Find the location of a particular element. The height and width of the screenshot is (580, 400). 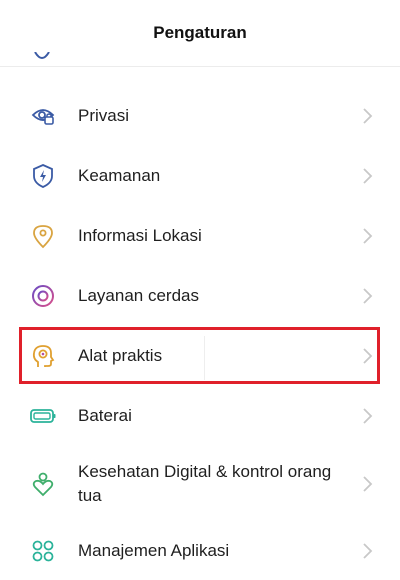

highlight-box is located at coordinates (199, 355).